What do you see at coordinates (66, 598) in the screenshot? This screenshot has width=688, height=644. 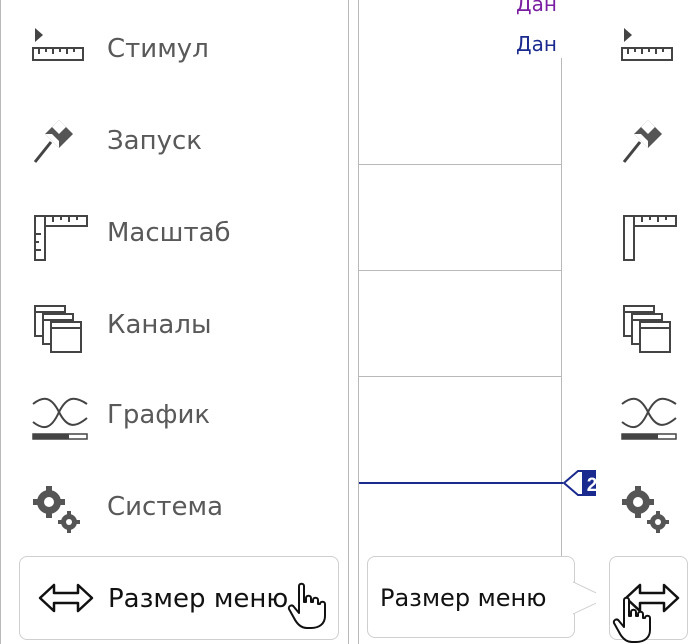 I see `double-arrow-icon` at bounding box center [66, 598].